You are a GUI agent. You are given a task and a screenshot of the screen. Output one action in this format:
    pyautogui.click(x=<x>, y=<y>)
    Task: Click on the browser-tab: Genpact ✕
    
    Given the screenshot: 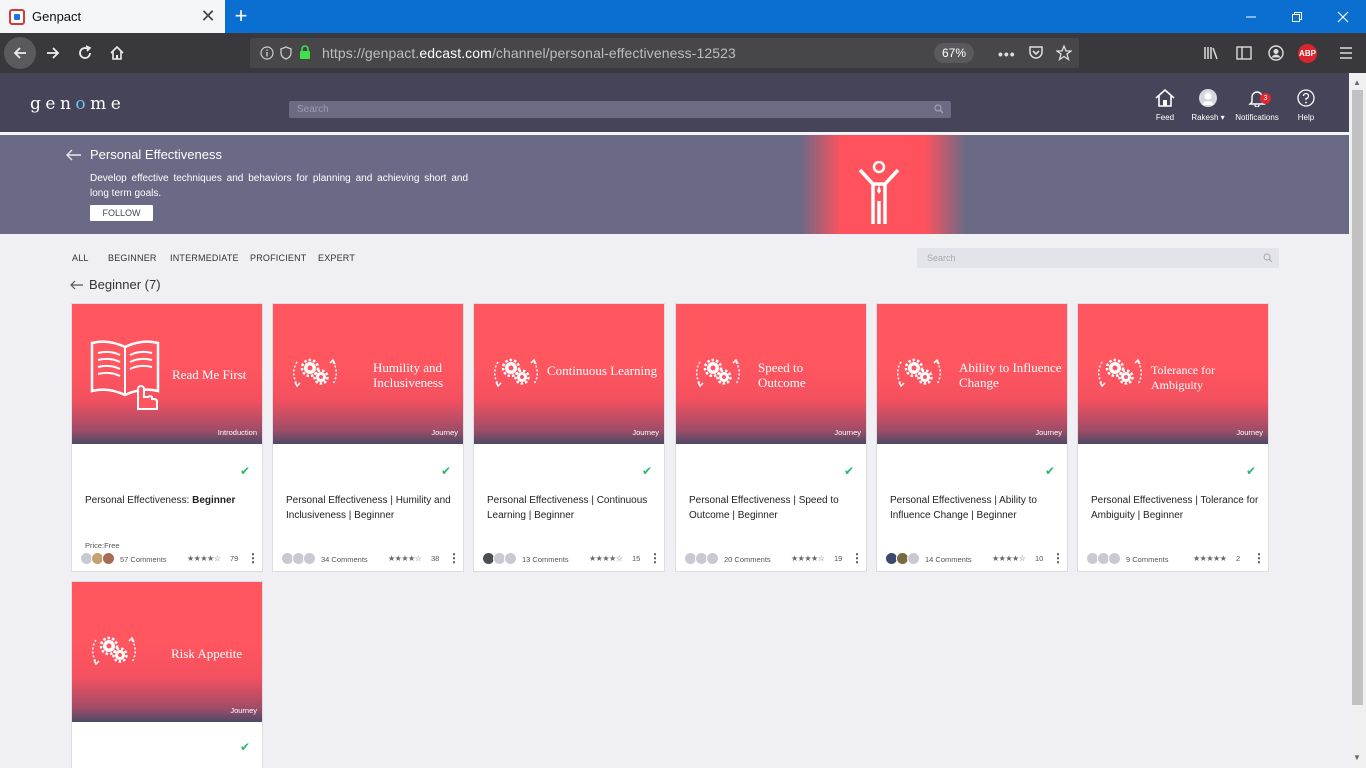 What is the action you would take?
    pyautogui.click(x=112, y=16)
    